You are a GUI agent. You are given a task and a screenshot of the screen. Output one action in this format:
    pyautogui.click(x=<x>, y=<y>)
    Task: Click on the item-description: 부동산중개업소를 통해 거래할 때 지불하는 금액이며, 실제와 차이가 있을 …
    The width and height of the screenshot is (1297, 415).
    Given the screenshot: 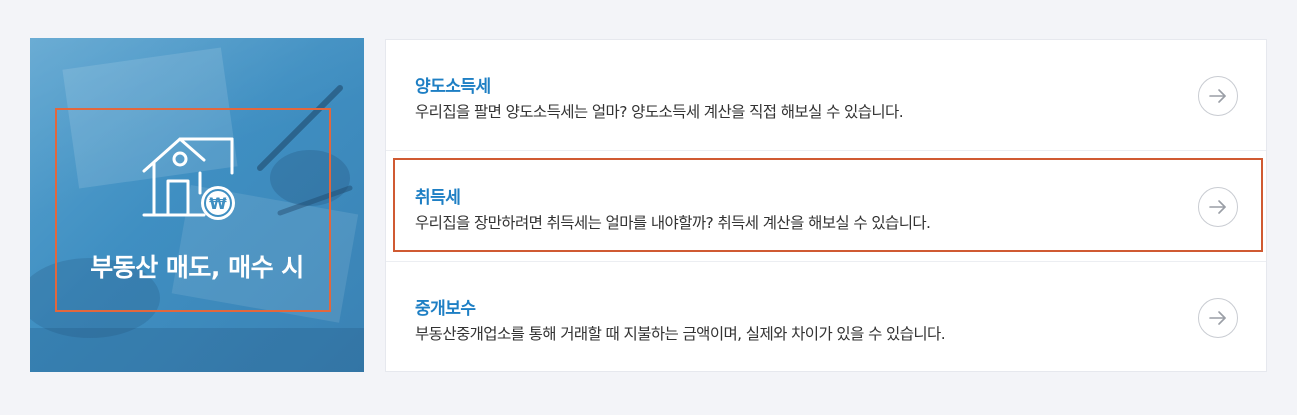 What is the action you would take?
    pyautogui.click(x=680, y=334)
    